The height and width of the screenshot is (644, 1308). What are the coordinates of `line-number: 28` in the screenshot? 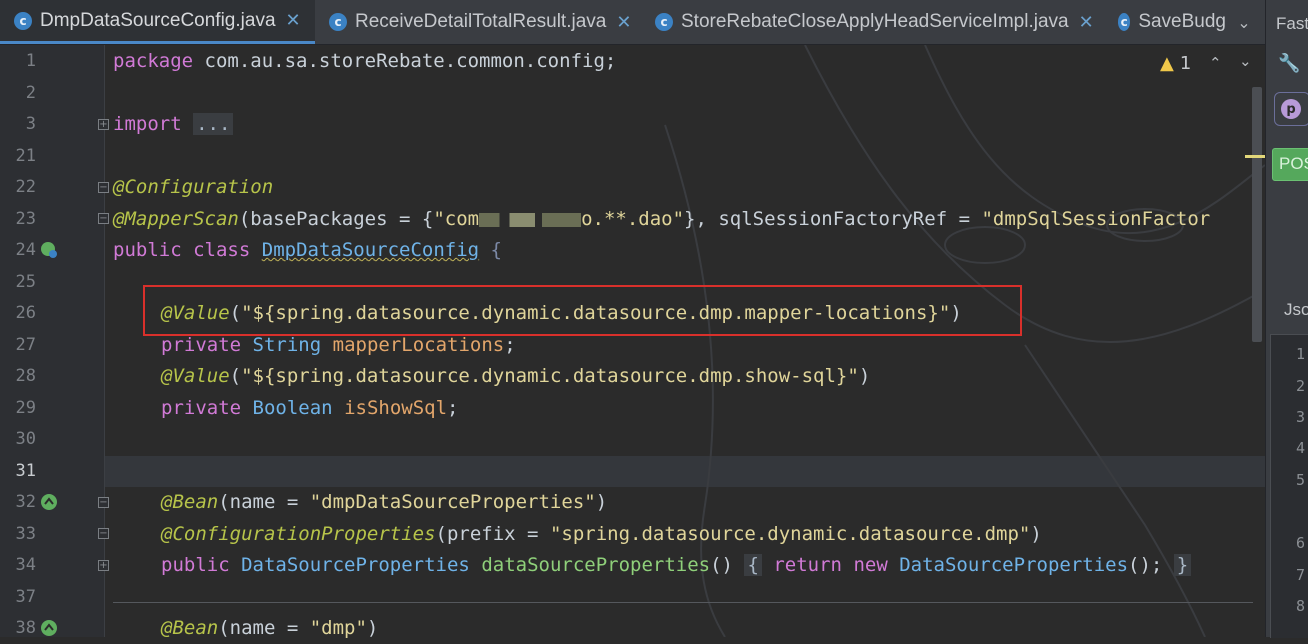 It's located at (25, 376).